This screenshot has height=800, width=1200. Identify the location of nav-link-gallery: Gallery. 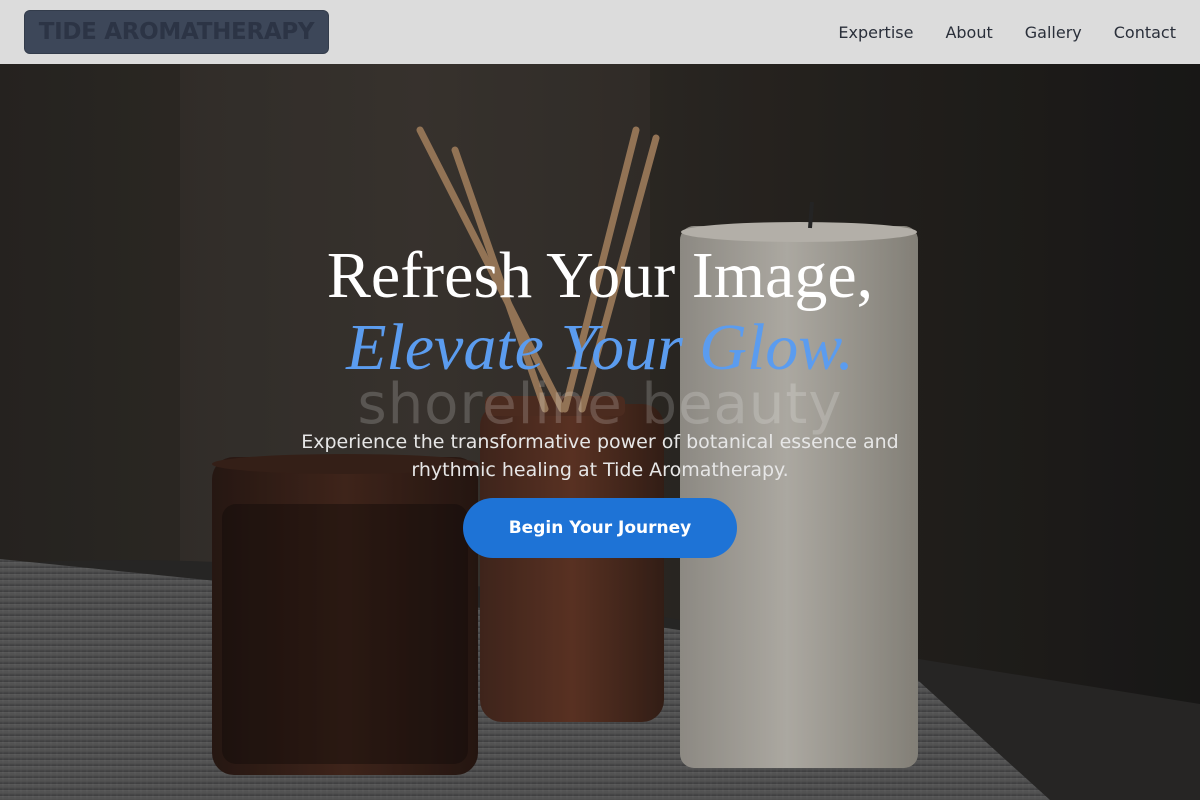
(1053, 32).